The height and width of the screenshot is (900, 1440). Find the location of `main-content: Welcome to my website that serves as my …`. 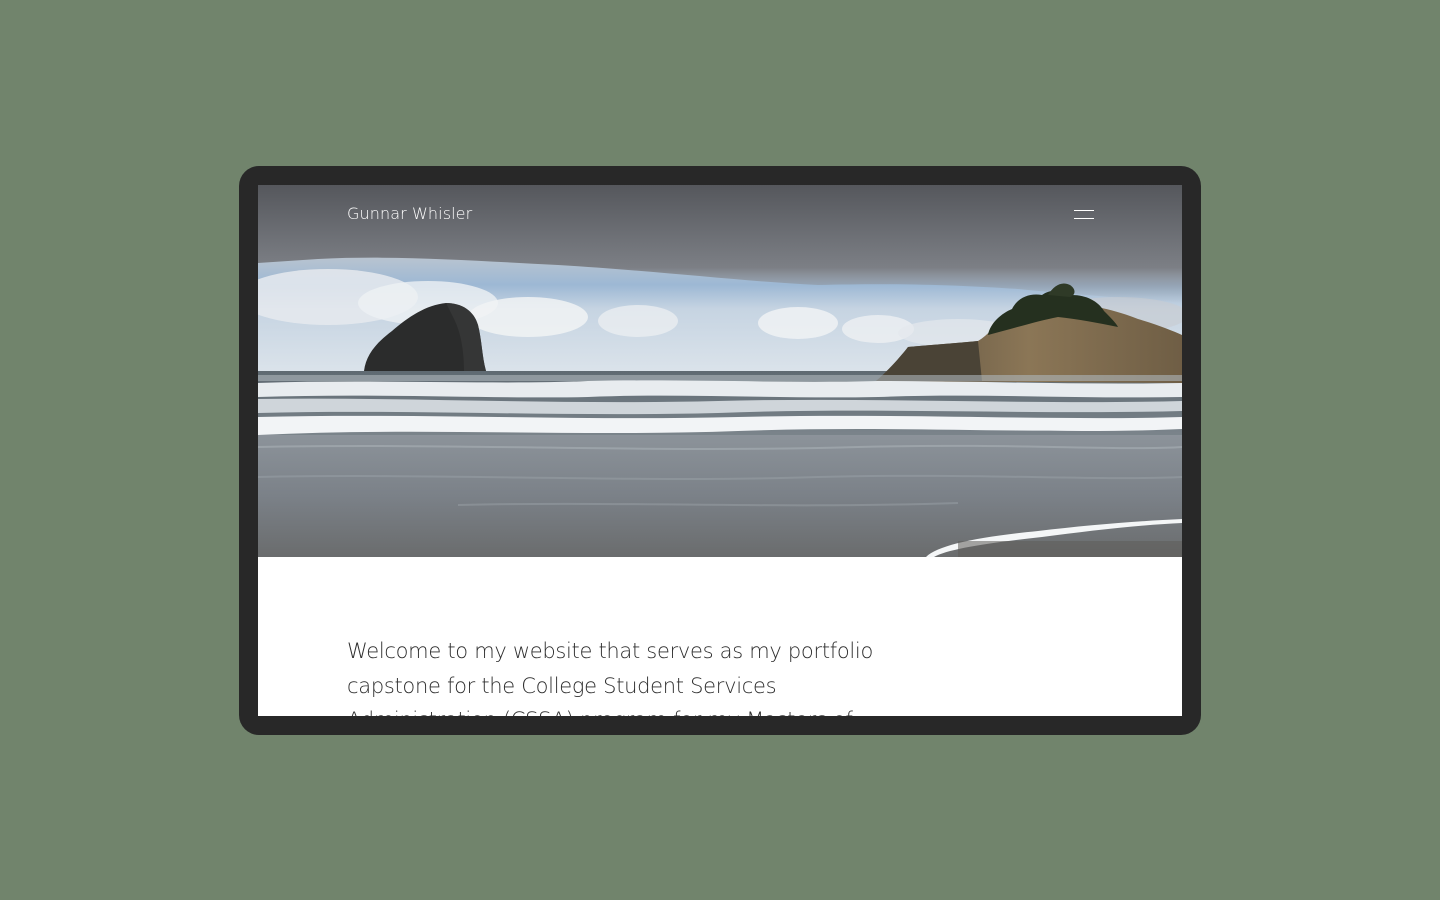

main-content: Welcome to my website that serves as my … is located at coordinates (720, 636).